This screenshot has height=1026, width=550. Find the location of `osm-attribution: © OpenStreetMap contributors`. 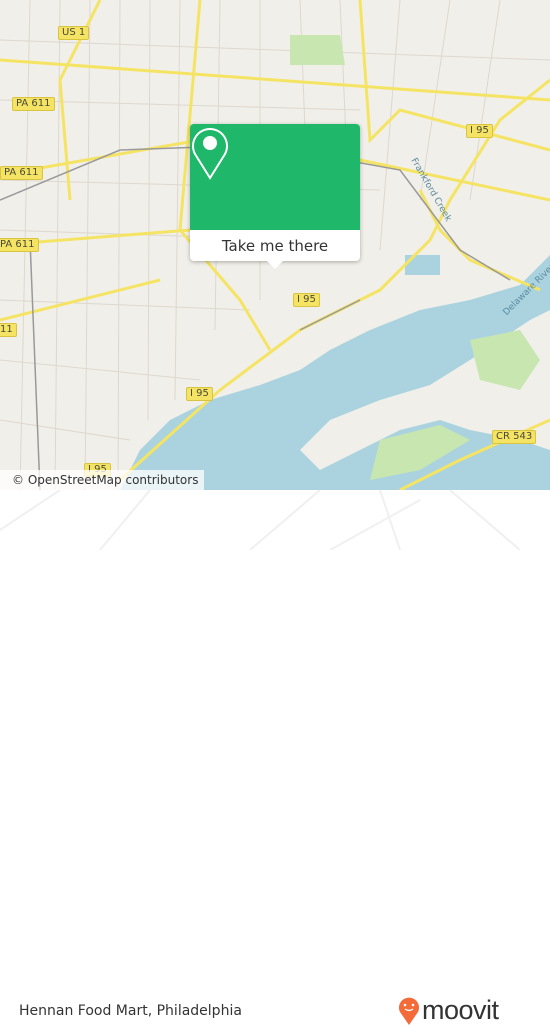

osm-attribution: © OpenStreetMap contributors is located at coordinates (102, 480).